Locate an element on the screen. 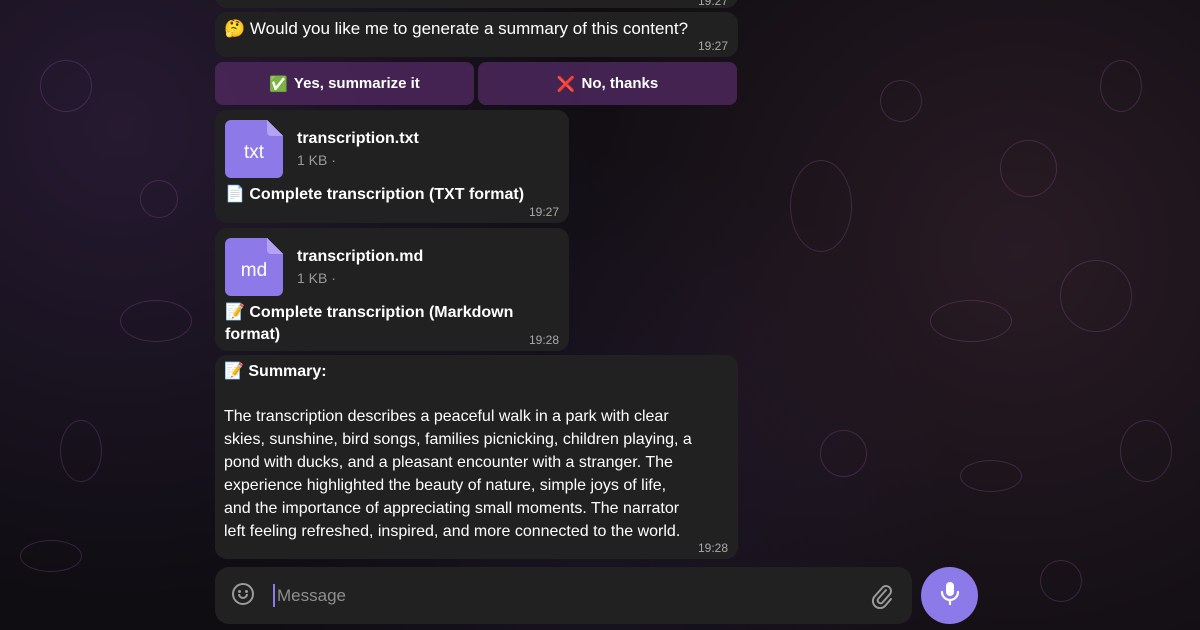 The image size is (1200, 630). message-bubble-partial: 19:27 is located at coordinates (476, 4).